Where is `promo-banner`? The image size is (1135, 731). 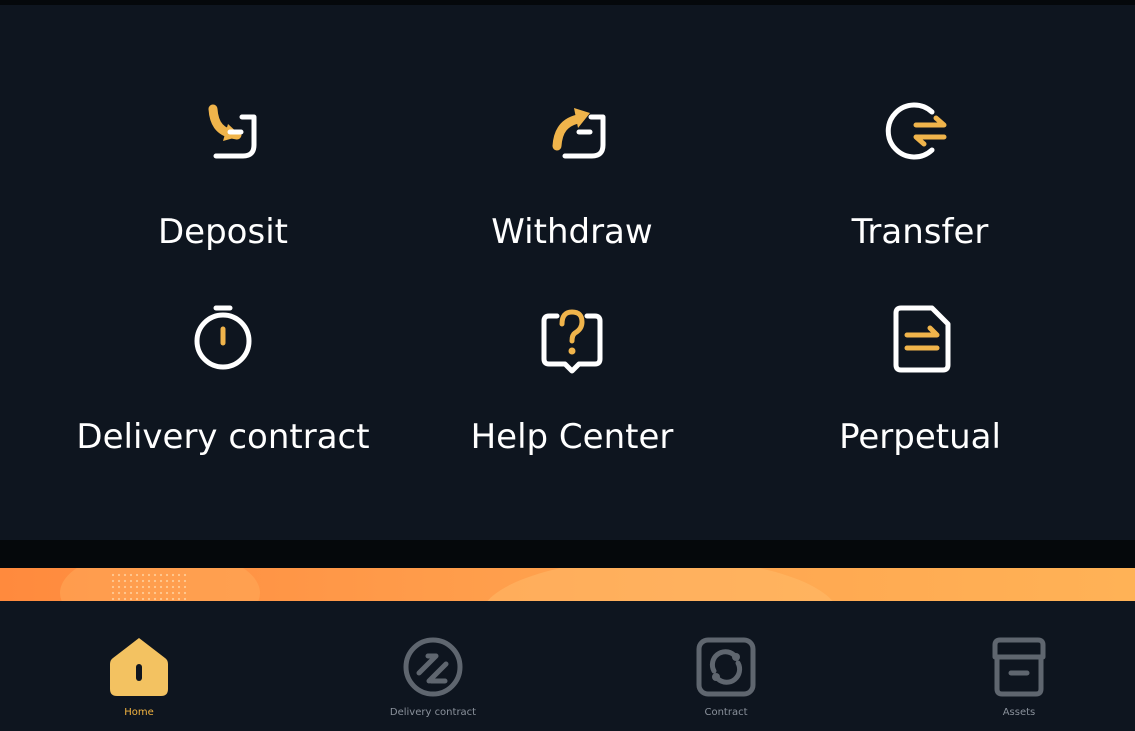
promo-banner is located at coordinates (567, 584).